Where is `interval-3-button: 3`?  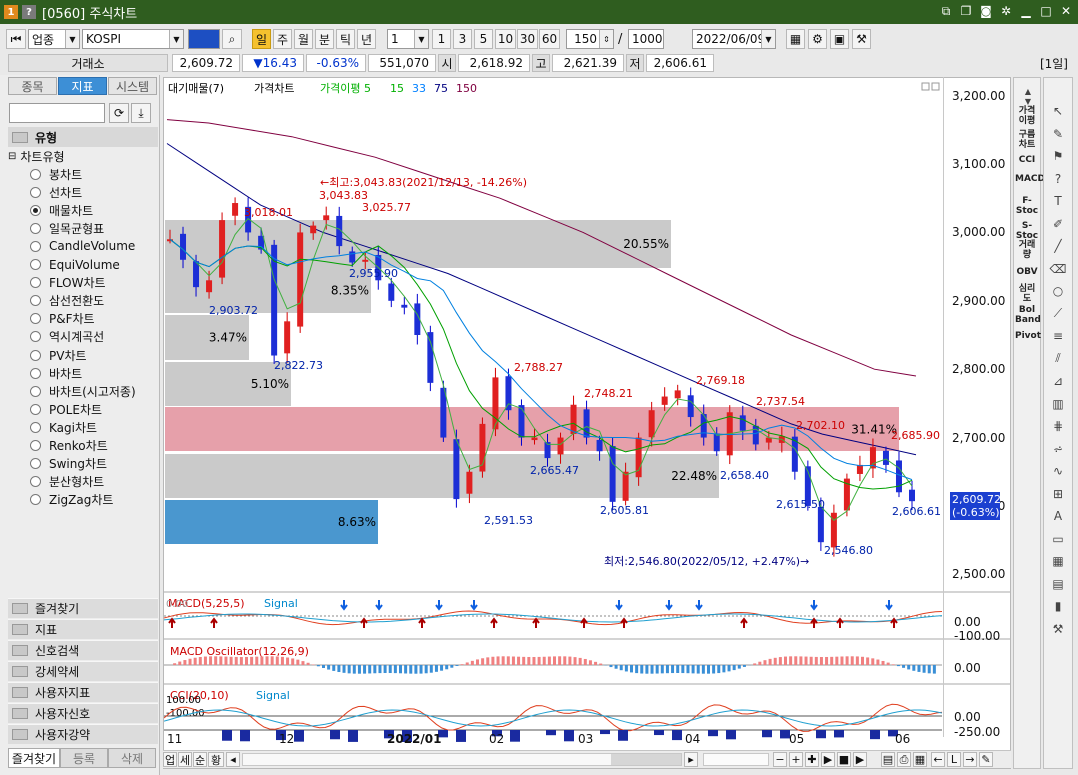 interval-3-button: 3 is located at coordinates (462, 39).